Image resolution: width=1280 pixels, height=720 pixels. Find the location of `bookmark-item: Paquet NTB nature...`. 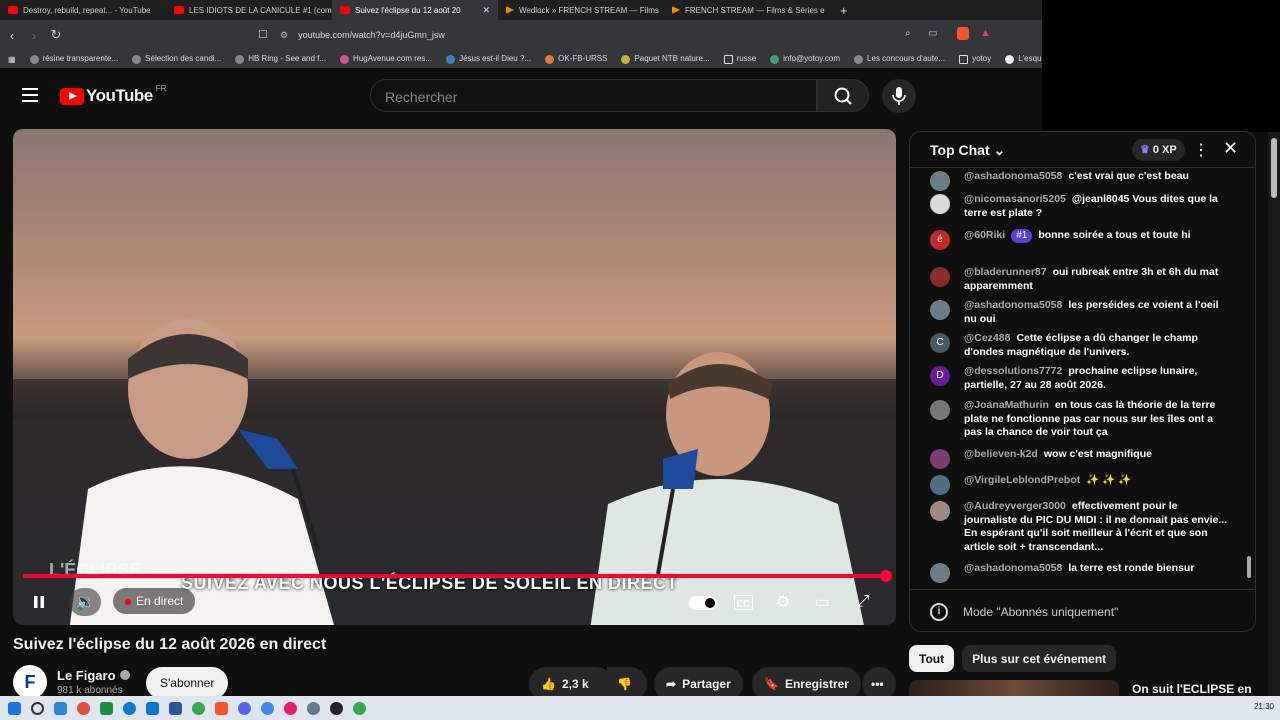

bookmark-item: Paquet NTB nature... is located at coordinates (665, 59).